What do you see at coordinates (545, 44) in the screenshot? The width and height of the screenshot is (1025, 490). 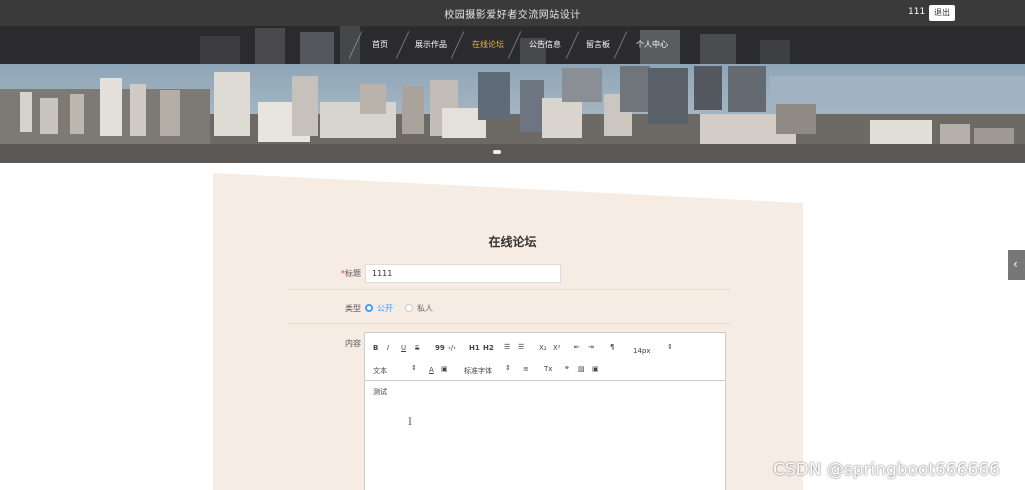 I see `nav-item-notices: 公告信息` at bounding box center [545, 44].